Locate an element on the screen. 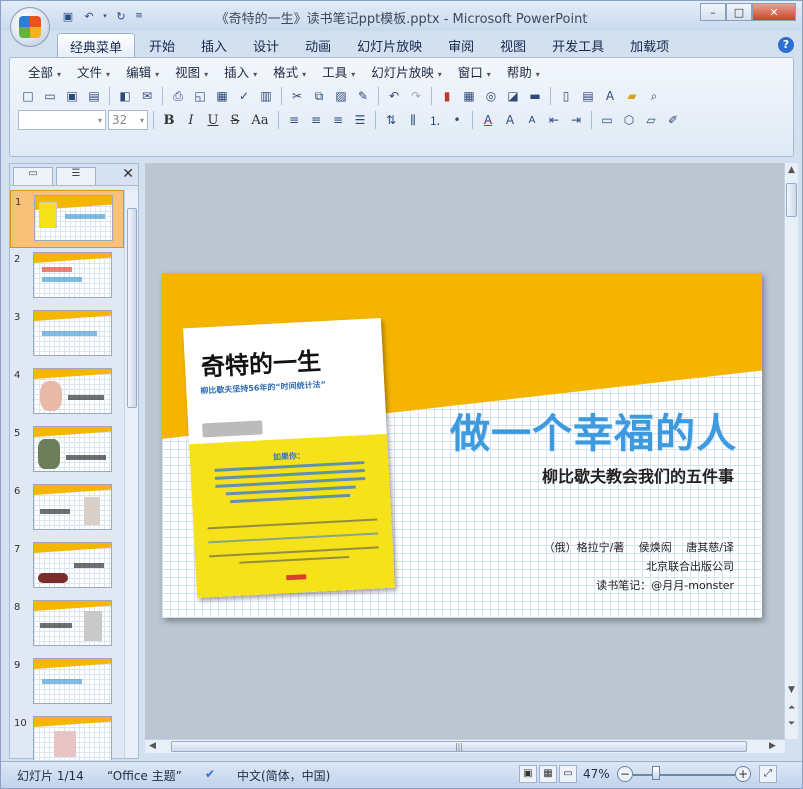 The image size is (803, 789). slide-subtitle: 柳比歇夫教会我们的五件事 is located at coordinates (638, 475).